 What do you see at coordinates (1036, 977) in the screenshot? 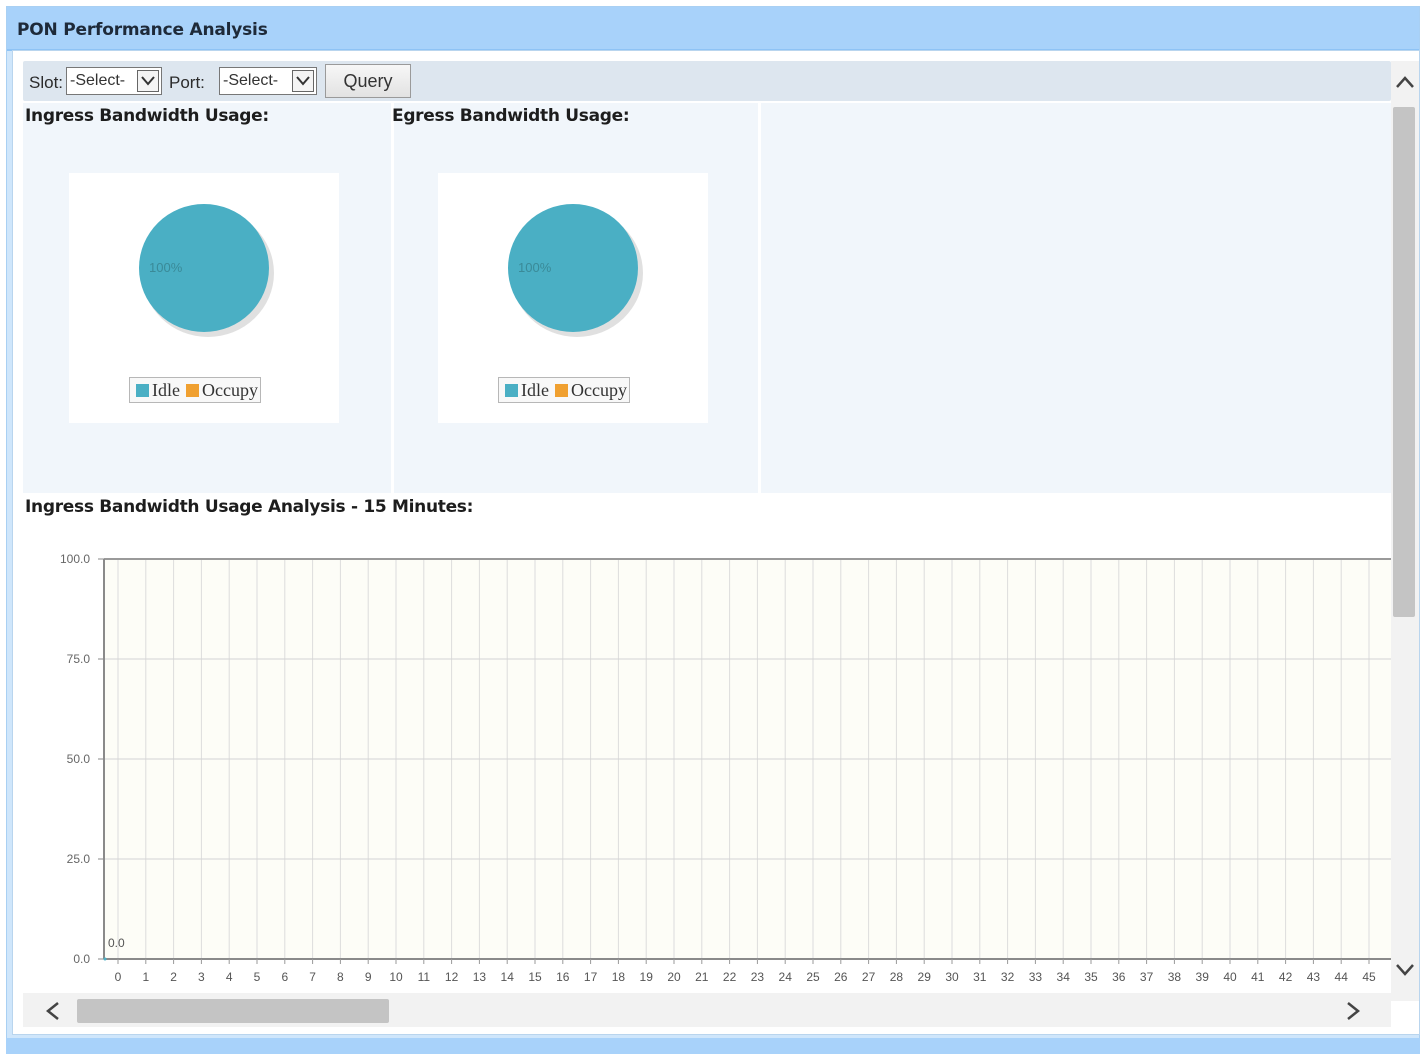
I see `x-tick-label: 33` at bounding box center [1036, 977].